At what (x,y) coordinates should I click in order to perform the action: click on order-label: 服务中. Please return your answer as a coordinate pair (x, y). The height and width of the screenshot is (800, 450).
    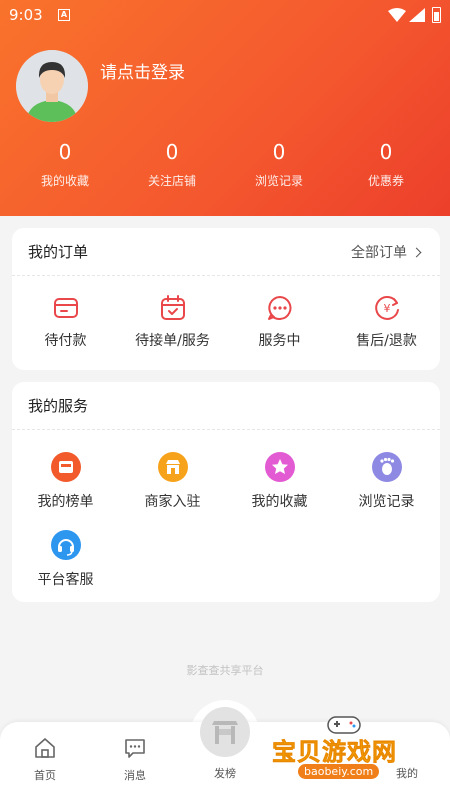
    Looking at the image, I should click on (279, 341).